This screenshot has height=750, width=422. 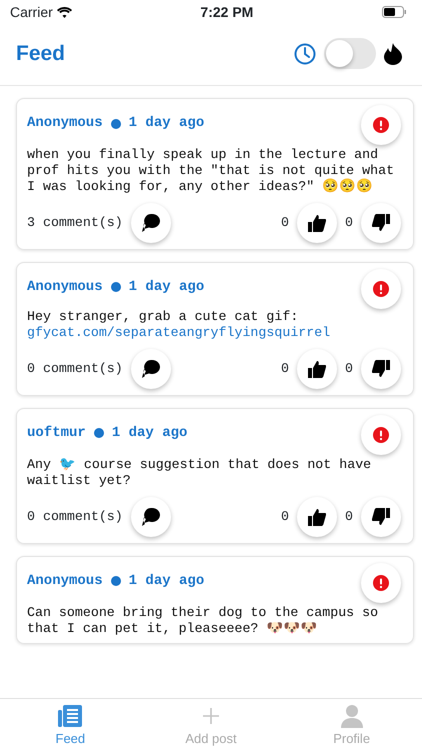 I want to click on time-label: 7:22 PM, so click(x=227, y=12).